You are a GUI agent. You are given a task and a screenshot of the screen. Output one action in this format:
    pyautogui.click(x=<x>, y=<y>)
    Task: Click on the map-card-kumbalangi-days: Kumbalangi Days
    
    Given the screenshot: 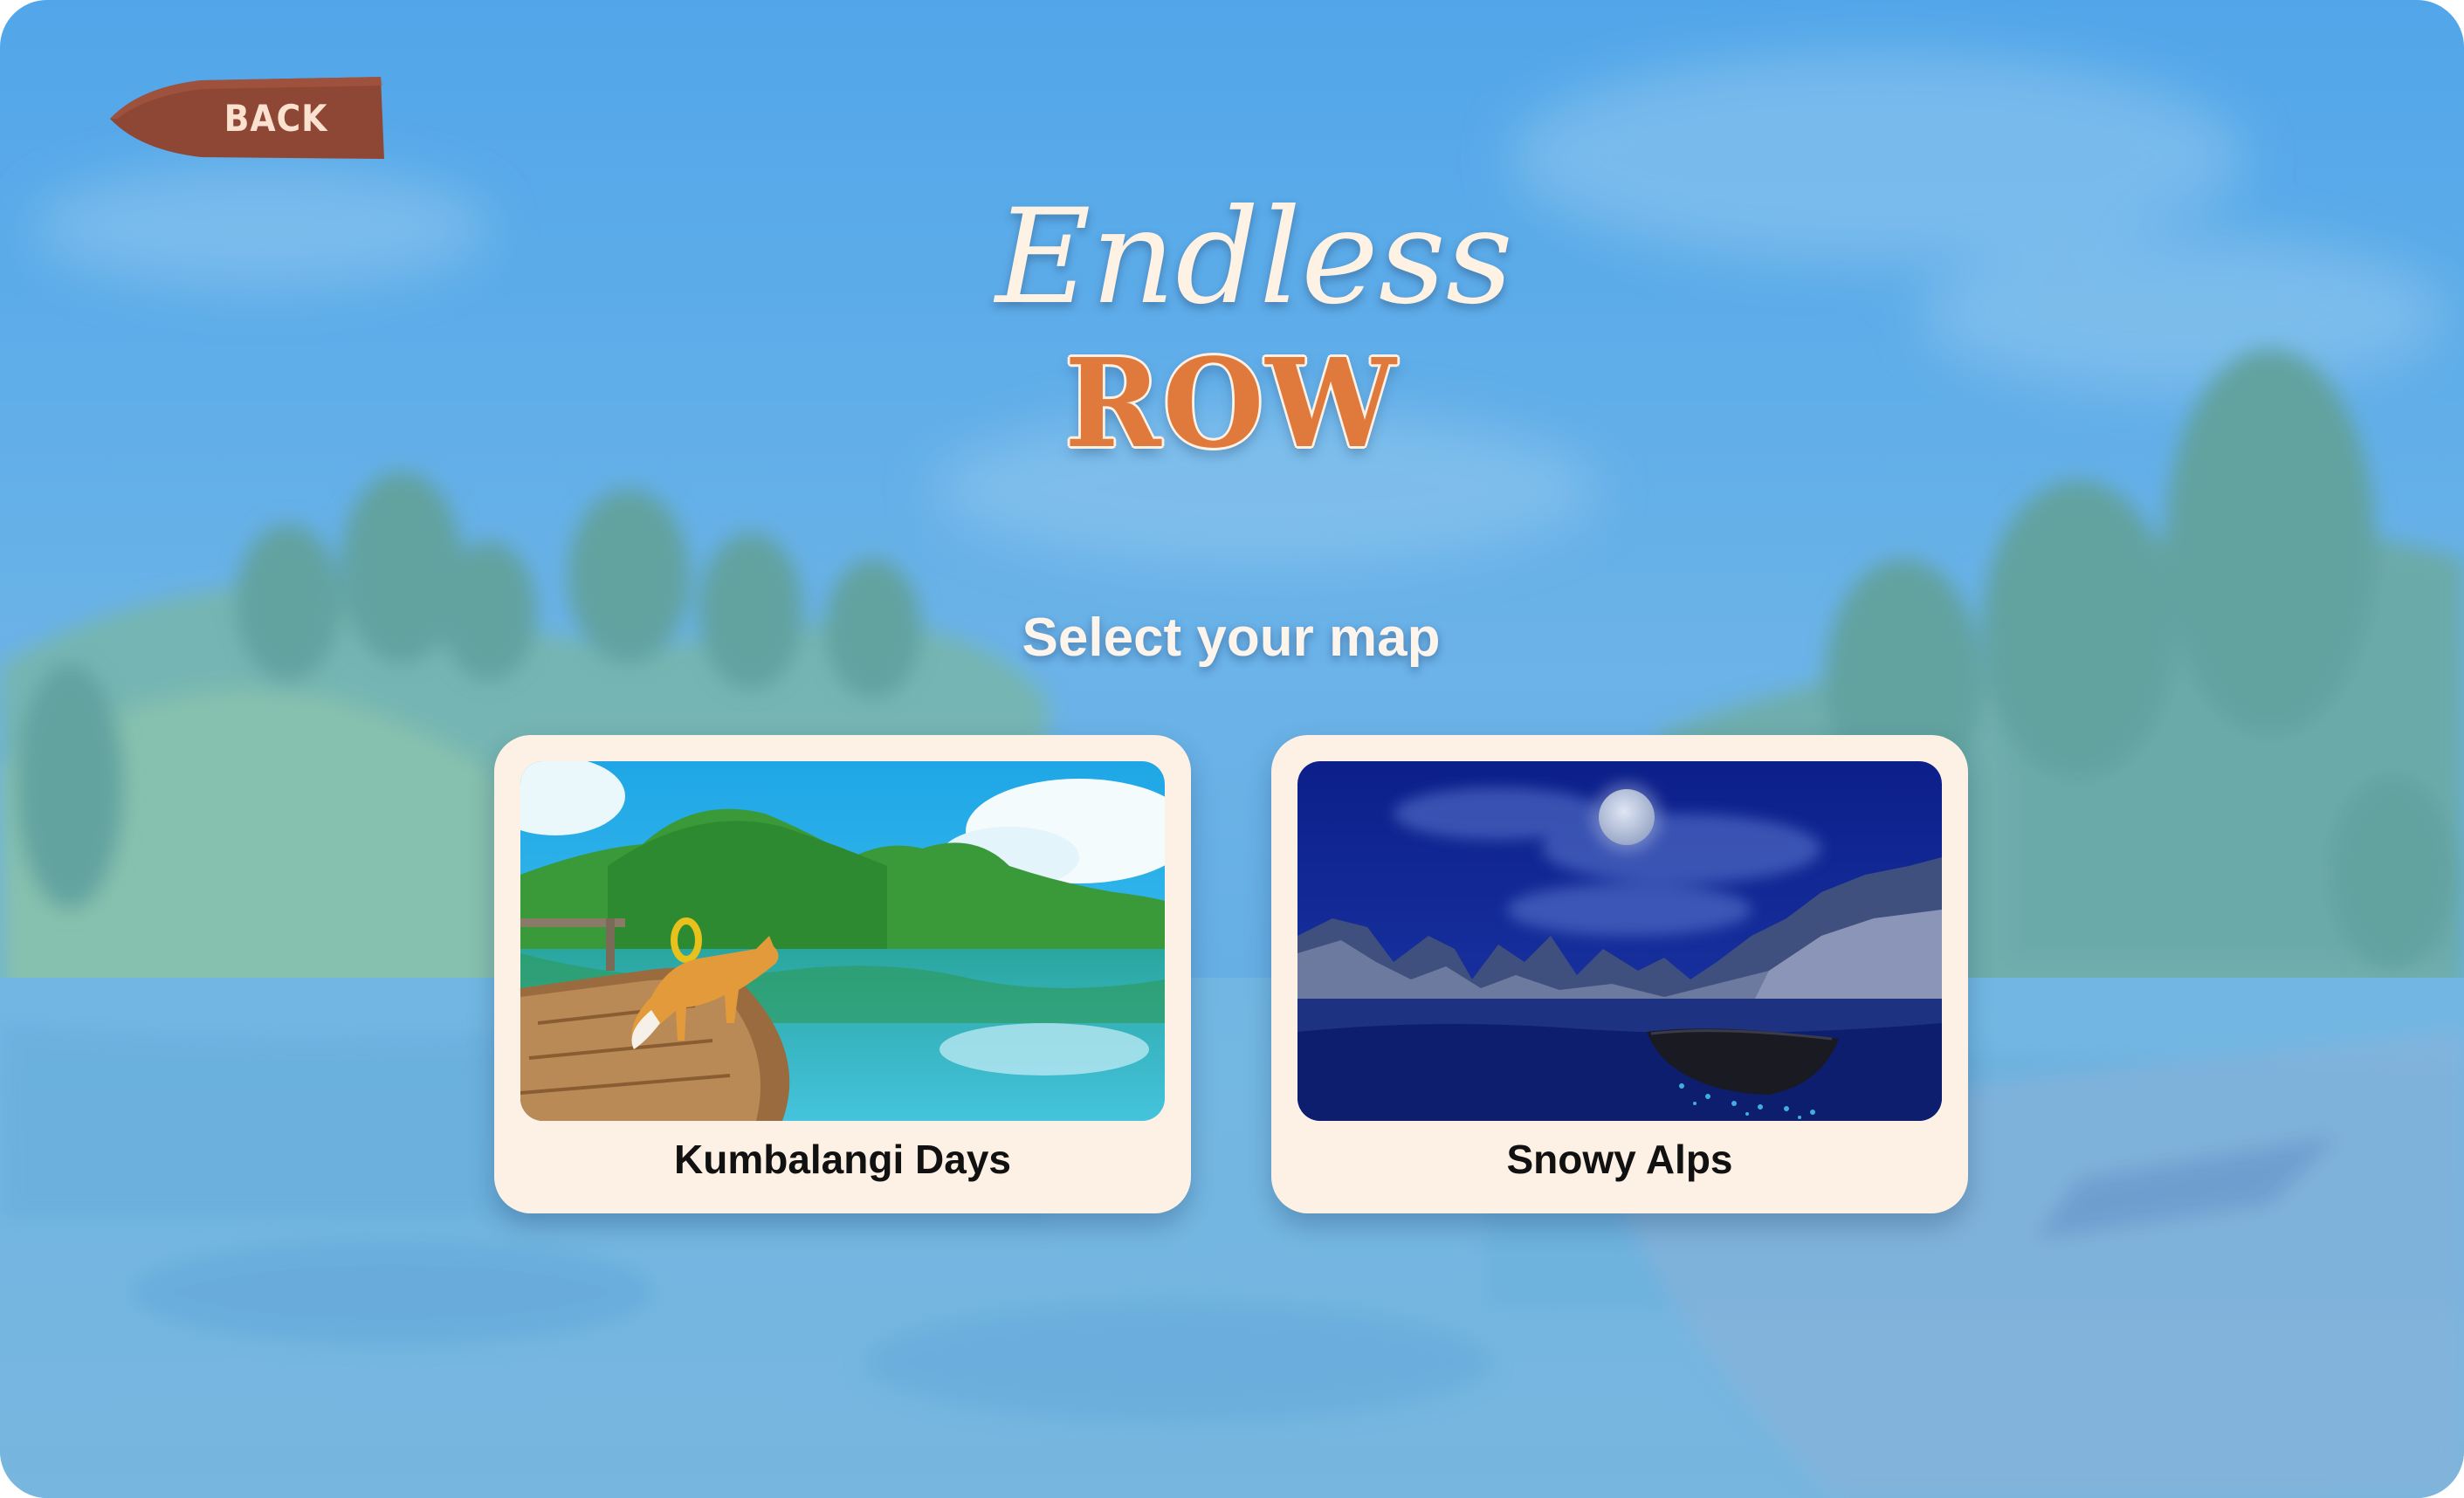 What is the action you would take?
    pyautogui.click(x=842, y=974)
    